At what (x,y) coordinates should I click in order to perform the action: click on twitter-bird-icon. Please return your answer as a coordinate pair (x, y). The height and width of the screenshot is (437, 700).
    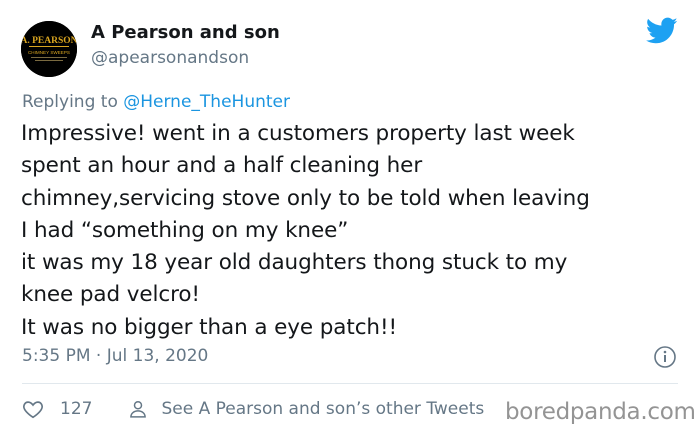
    Looking at the image, I should click on (662, 31).